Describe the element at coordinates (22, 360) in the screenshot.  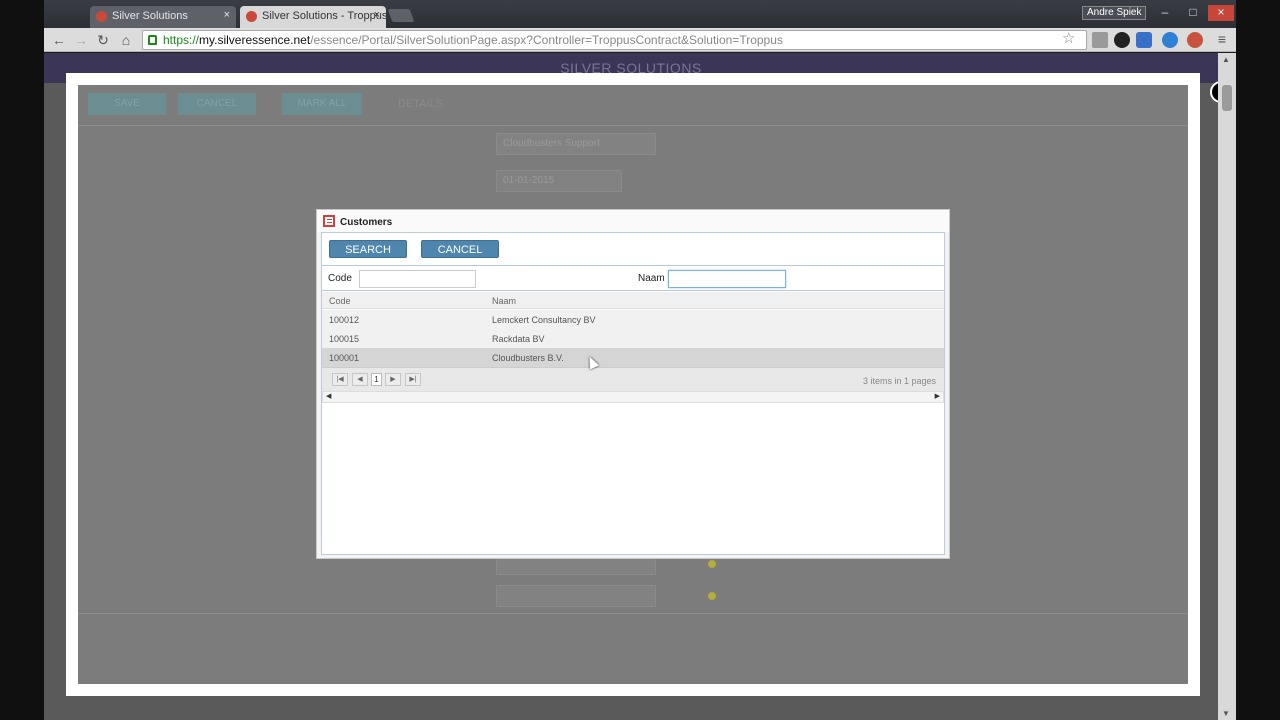
I see `desktop-left-edge` at that location.